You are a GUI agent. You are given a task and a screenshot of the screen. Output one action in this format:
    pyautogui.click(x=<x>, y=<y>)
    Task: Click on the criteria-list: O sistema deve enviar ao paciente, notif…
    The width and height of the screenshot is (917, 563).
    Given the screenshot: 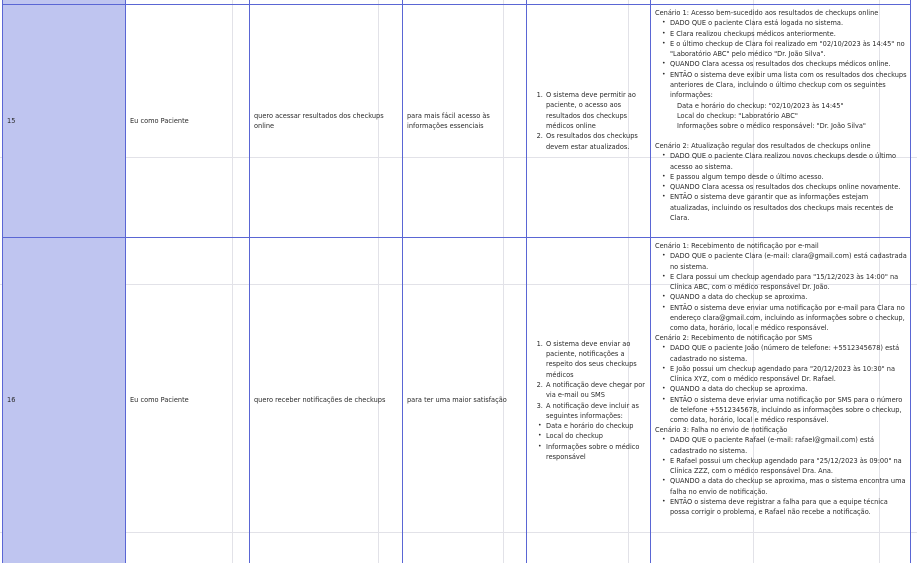 What is the action you would take?
    pyautogui.click(x=588, y=380)
    